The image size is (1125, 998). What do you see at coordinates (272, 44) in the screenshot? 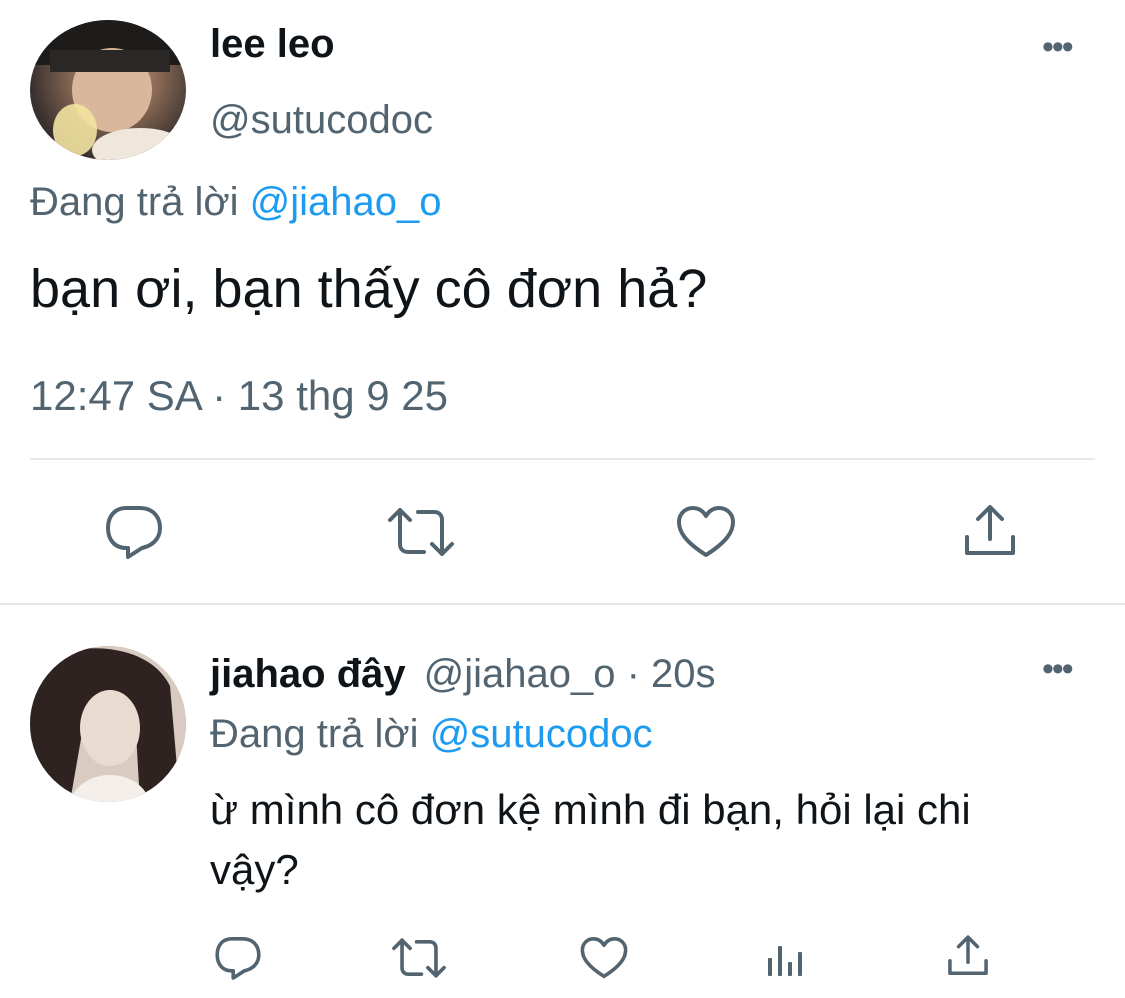
I see `display-name: lee leo` at bounding box center [272, 44].